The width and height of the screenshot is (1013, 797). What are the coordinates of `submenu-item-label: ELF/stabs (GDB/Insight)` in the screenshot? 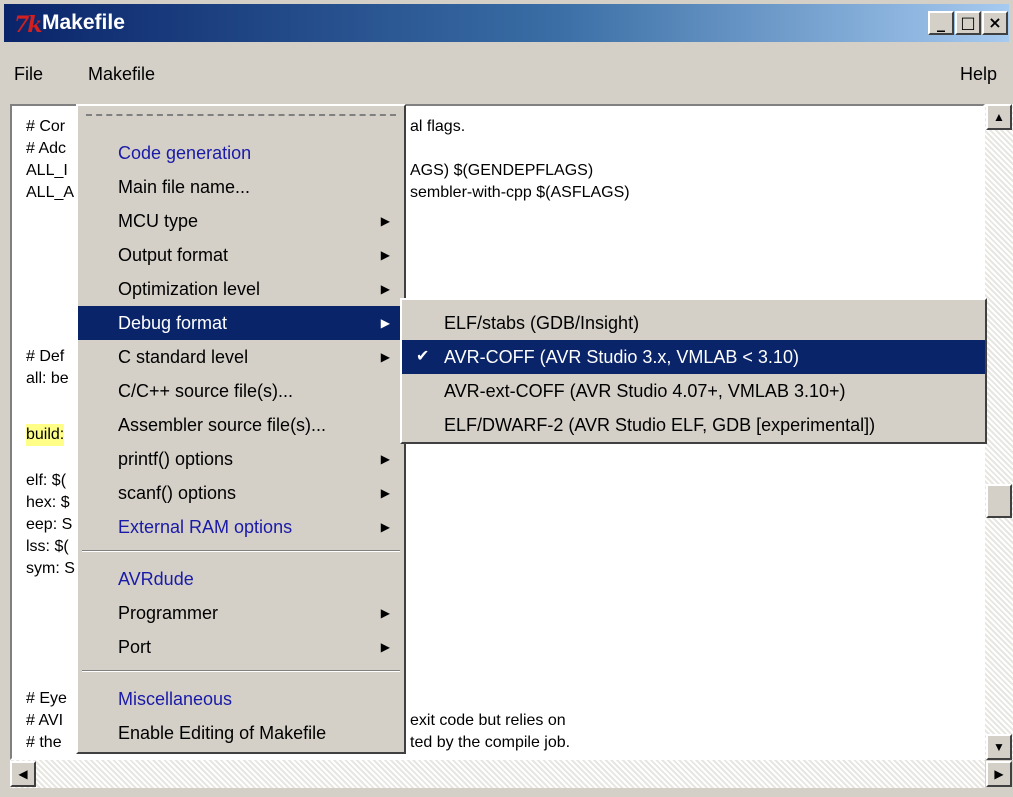 It's located at (542, 323).